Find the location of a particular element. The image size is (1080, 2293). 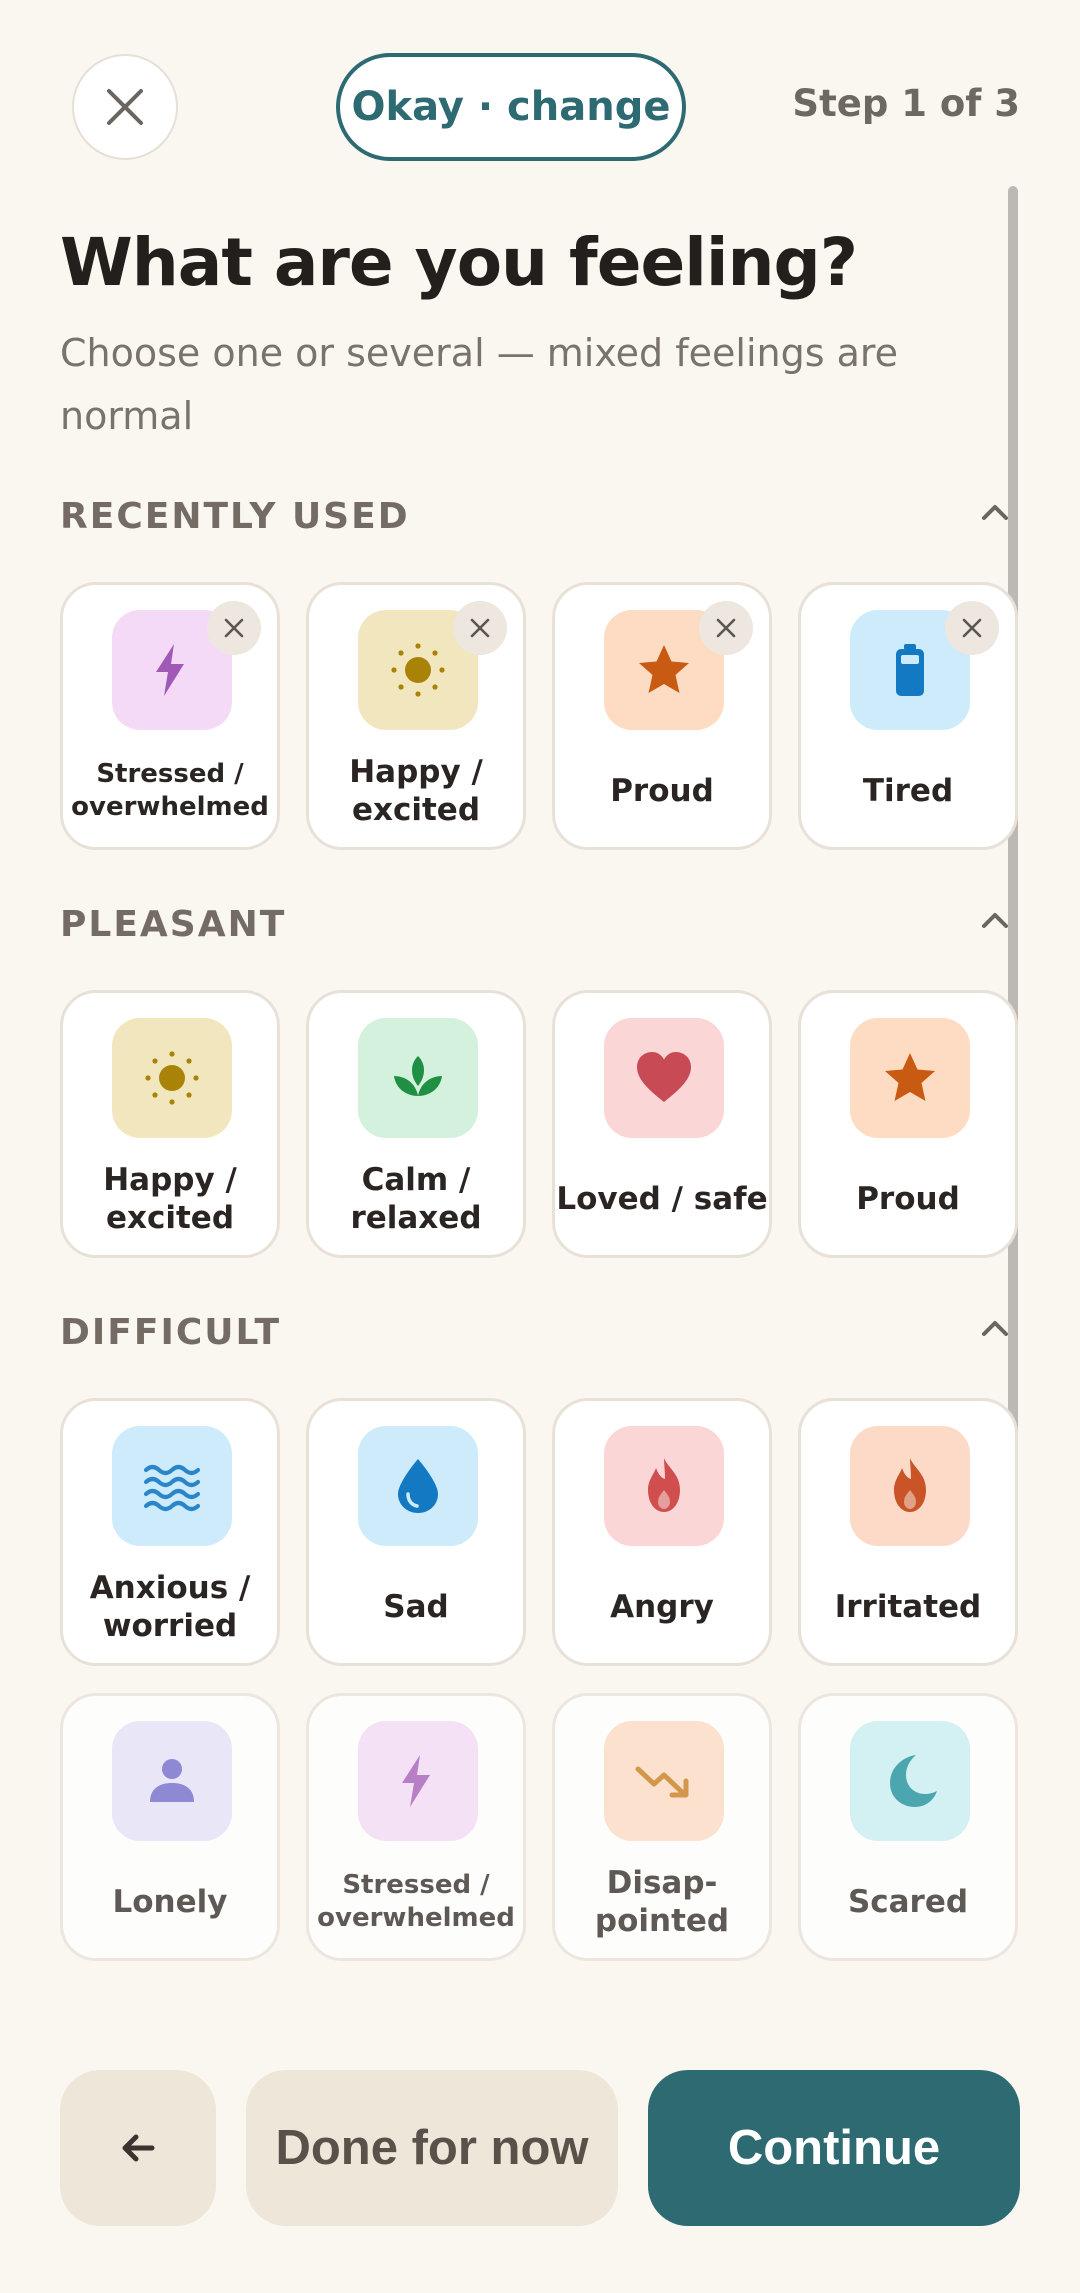

emotion-label: Tired is located at coordinates (908, 791).